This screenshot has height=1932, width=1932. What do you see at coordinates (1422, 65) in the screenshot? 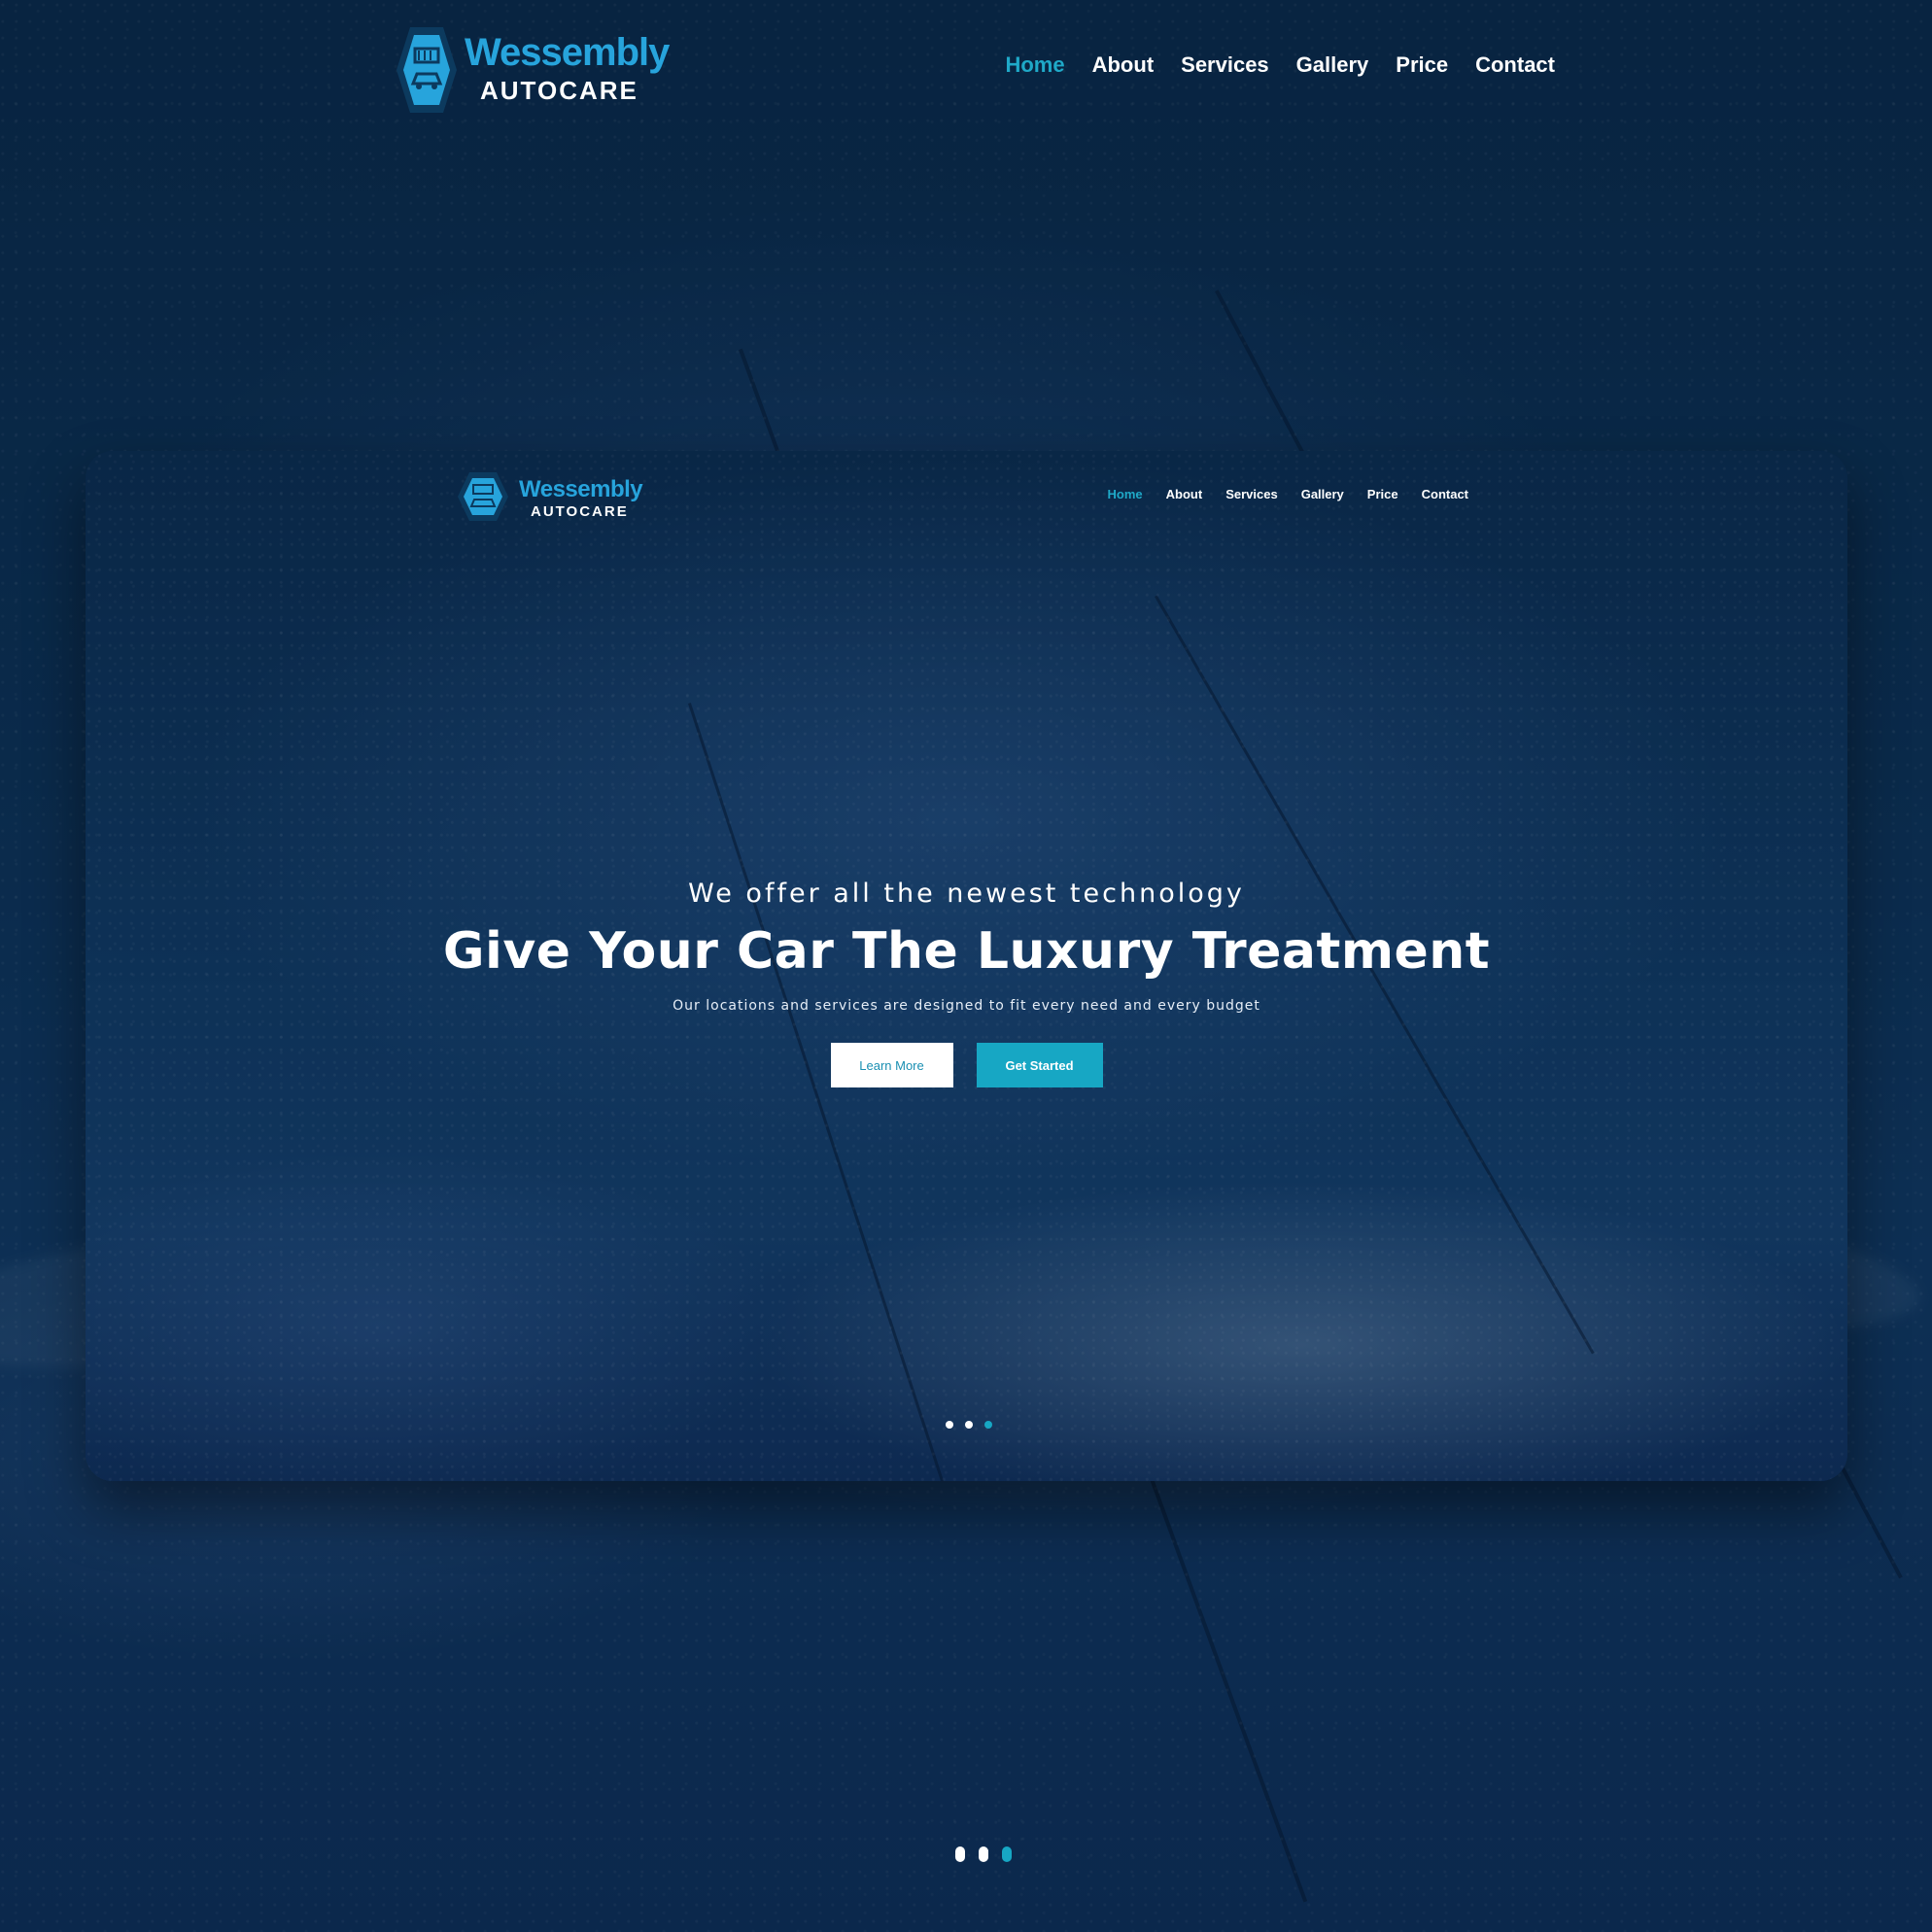
I see `nav-price: Price` at bounding box center [1422, 65].